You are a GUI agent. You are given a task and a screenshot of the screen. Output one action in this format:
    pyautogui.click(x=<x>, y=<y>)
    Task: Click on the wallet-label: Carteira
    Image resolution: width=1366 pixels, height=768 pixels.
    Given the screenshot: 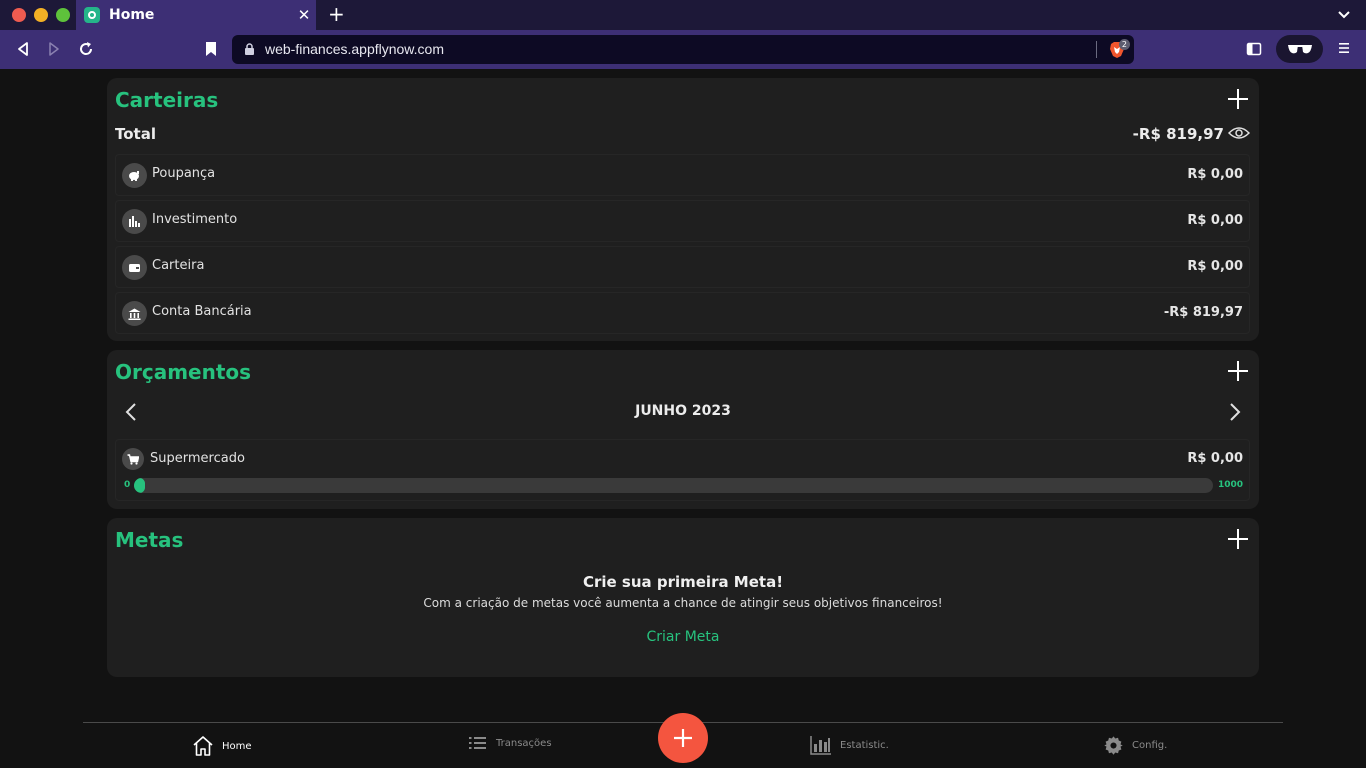 What is the action you would take?
    pyautogui.click(x=178, y=265)
    